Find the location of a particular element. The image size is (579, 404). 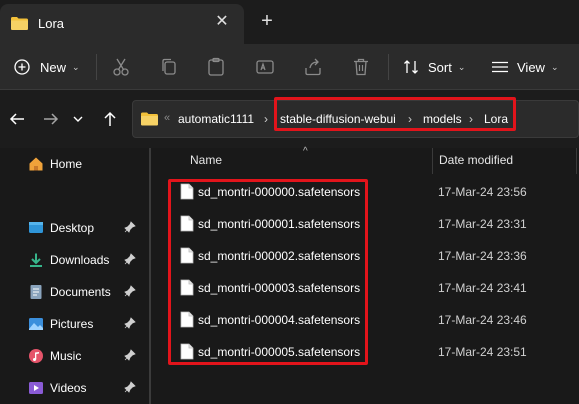

back-arrow-icon is located at coordinates (17, 119).